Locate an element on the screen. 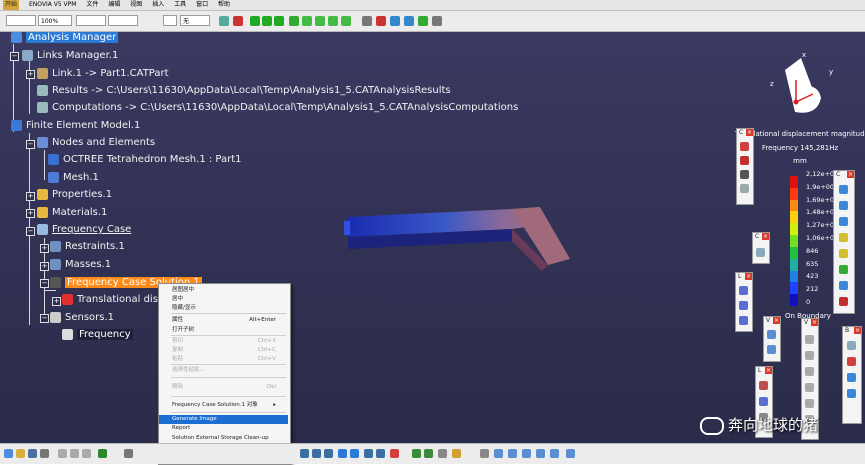 Image resolution: width=865 pixels, height=465 pixels. compass: x y z is located at coordinates (805, 92).